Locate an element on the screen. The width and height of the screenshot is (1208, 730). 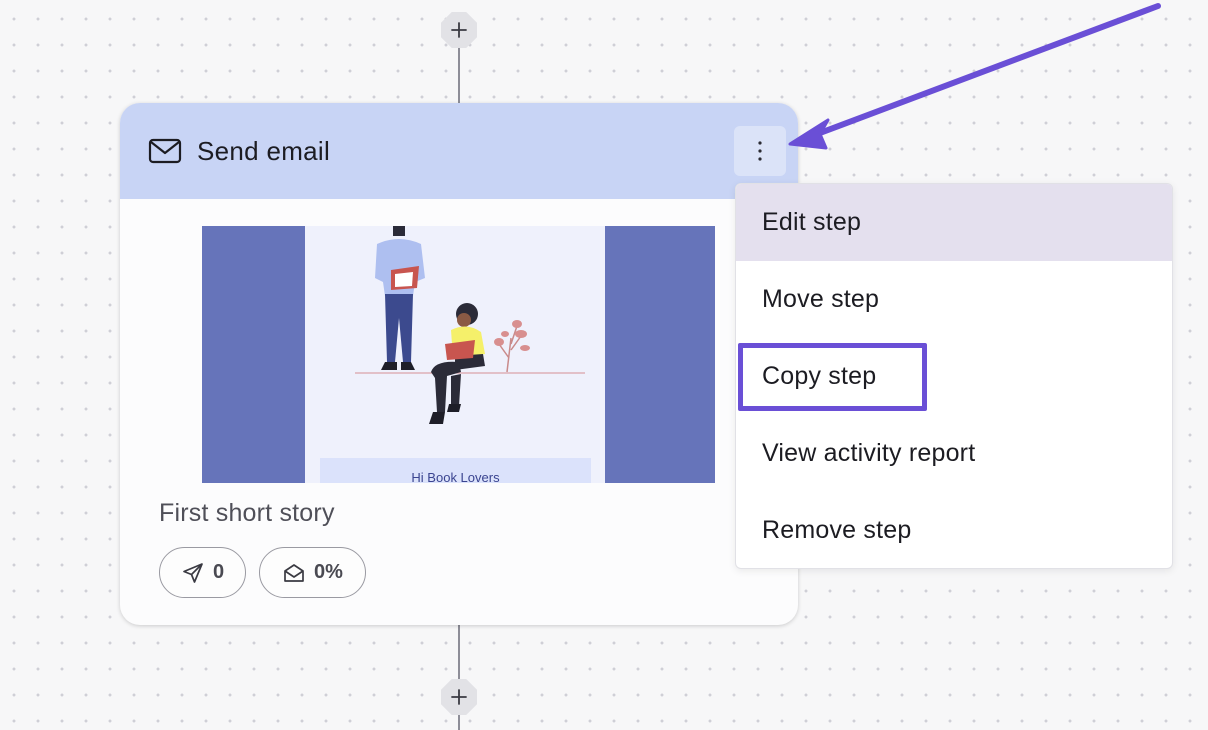
kebab-menu-icon is located at coordinates (760, 151).